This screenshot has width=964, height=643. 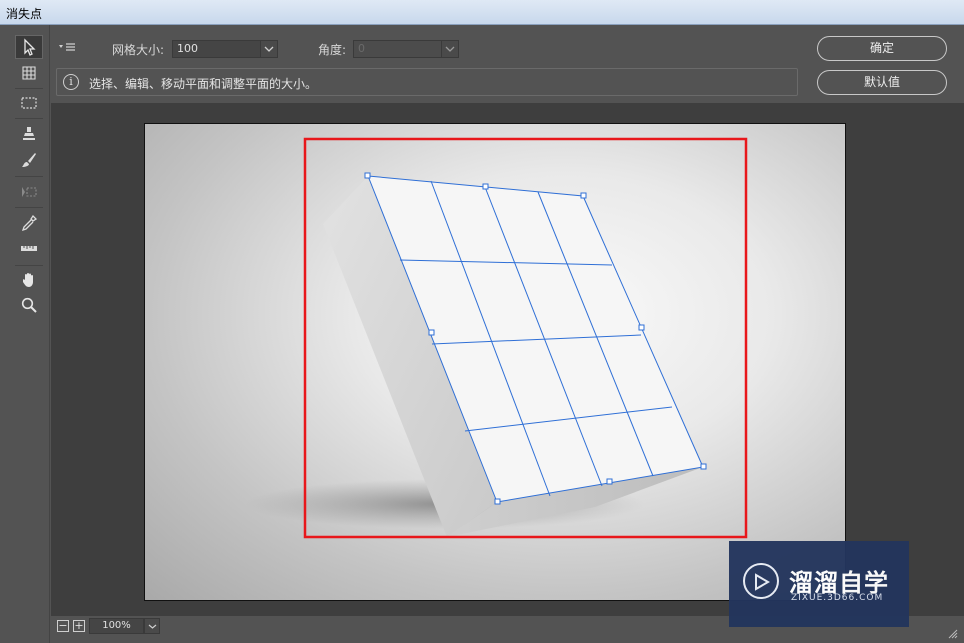 I want to click on zoom-tool, so click(x=29, y=305).